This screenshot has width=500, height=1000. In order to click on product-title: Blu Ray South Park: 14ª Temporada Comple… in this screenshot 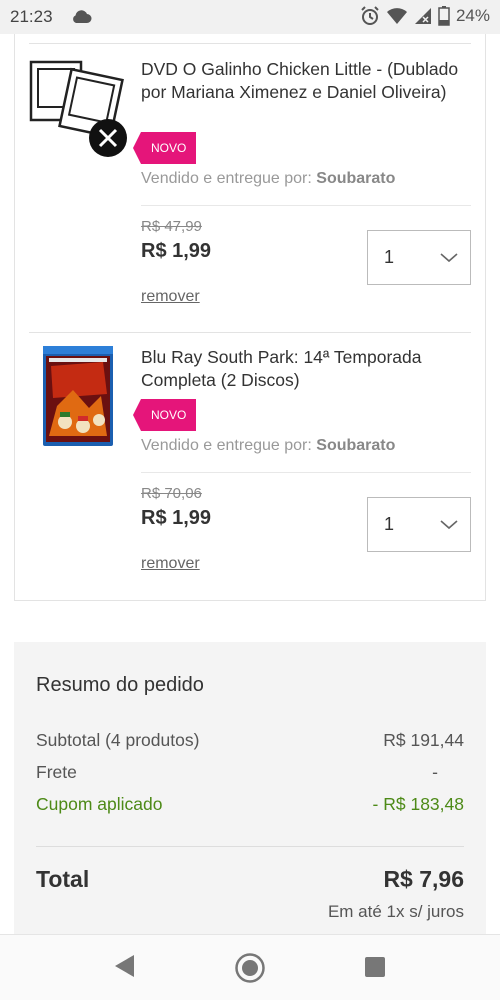, I will do `click(306, 369)`.